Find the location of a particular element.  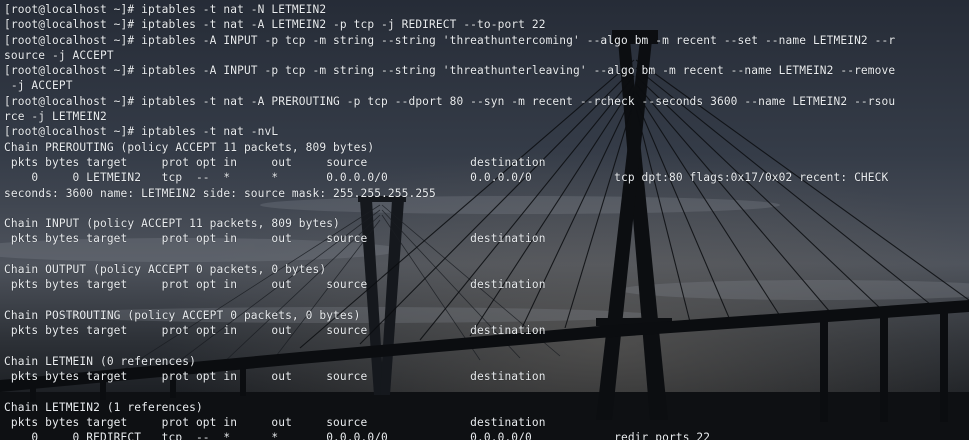

terminal-line: source -j ACCEPT is located at coordinates (59, 55).